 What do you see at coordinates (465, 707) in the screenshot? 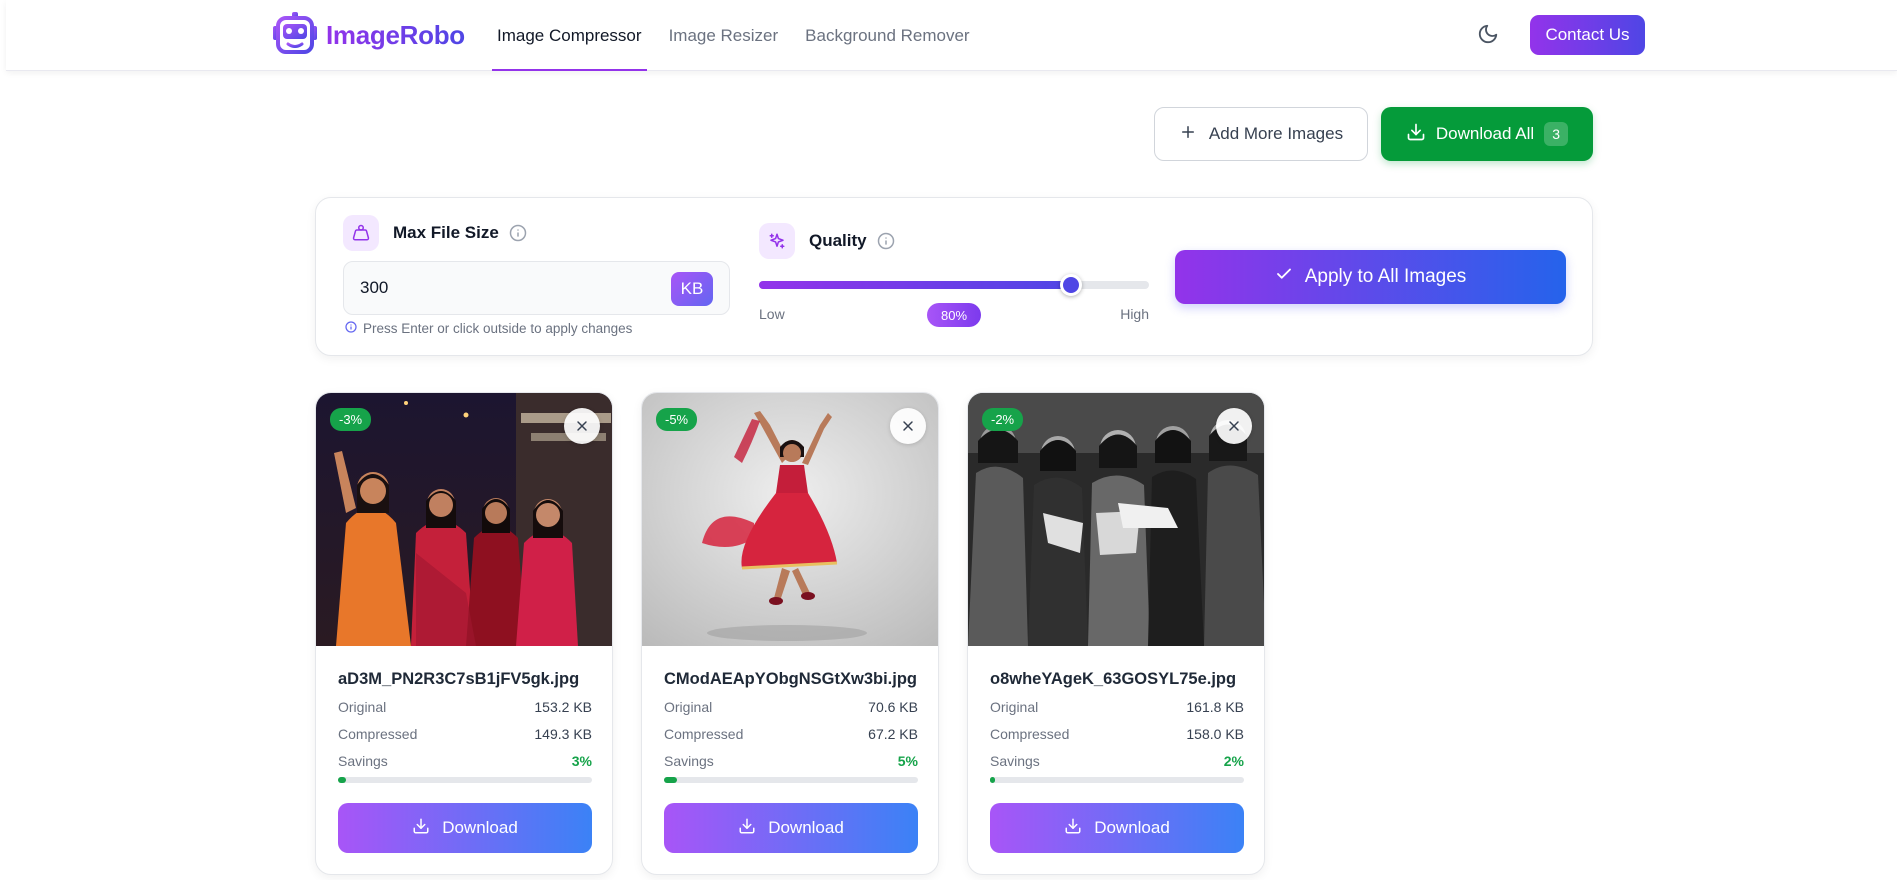
I see `original-size-row: Original 153.2 KB` at bounding box center [465, 707].